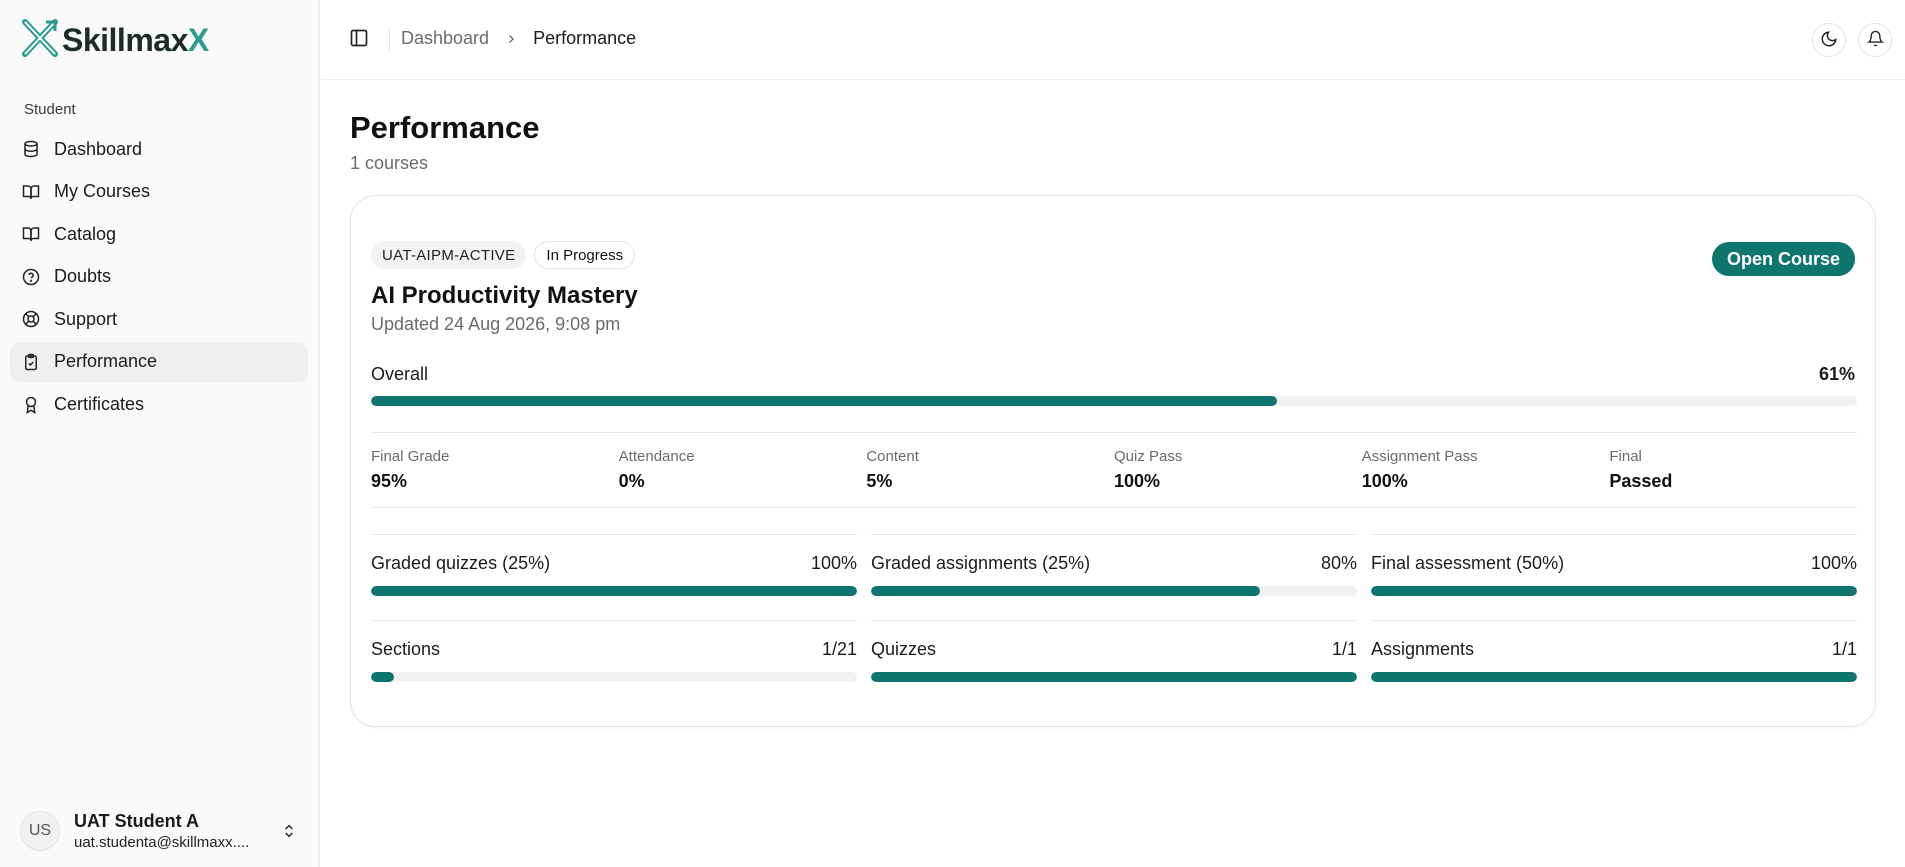  I want to click on course-updated: Updated 24 Aug 2026, 9:08 pm, so click(496, 324).